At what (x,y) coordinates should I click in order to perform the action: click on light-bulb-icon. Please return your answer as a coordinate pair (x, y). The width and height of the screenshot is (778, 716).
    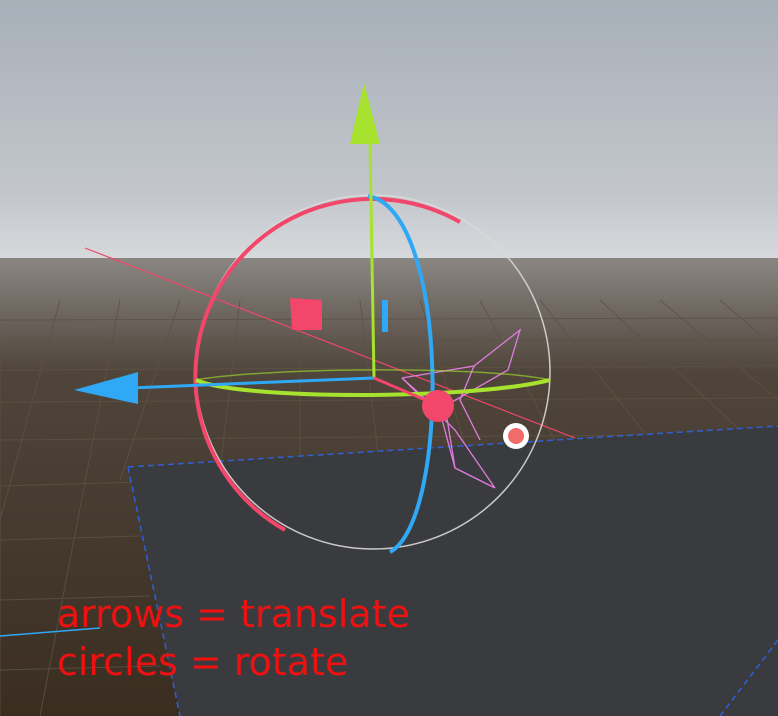
    Looking at the image, I should click on (516, 436).